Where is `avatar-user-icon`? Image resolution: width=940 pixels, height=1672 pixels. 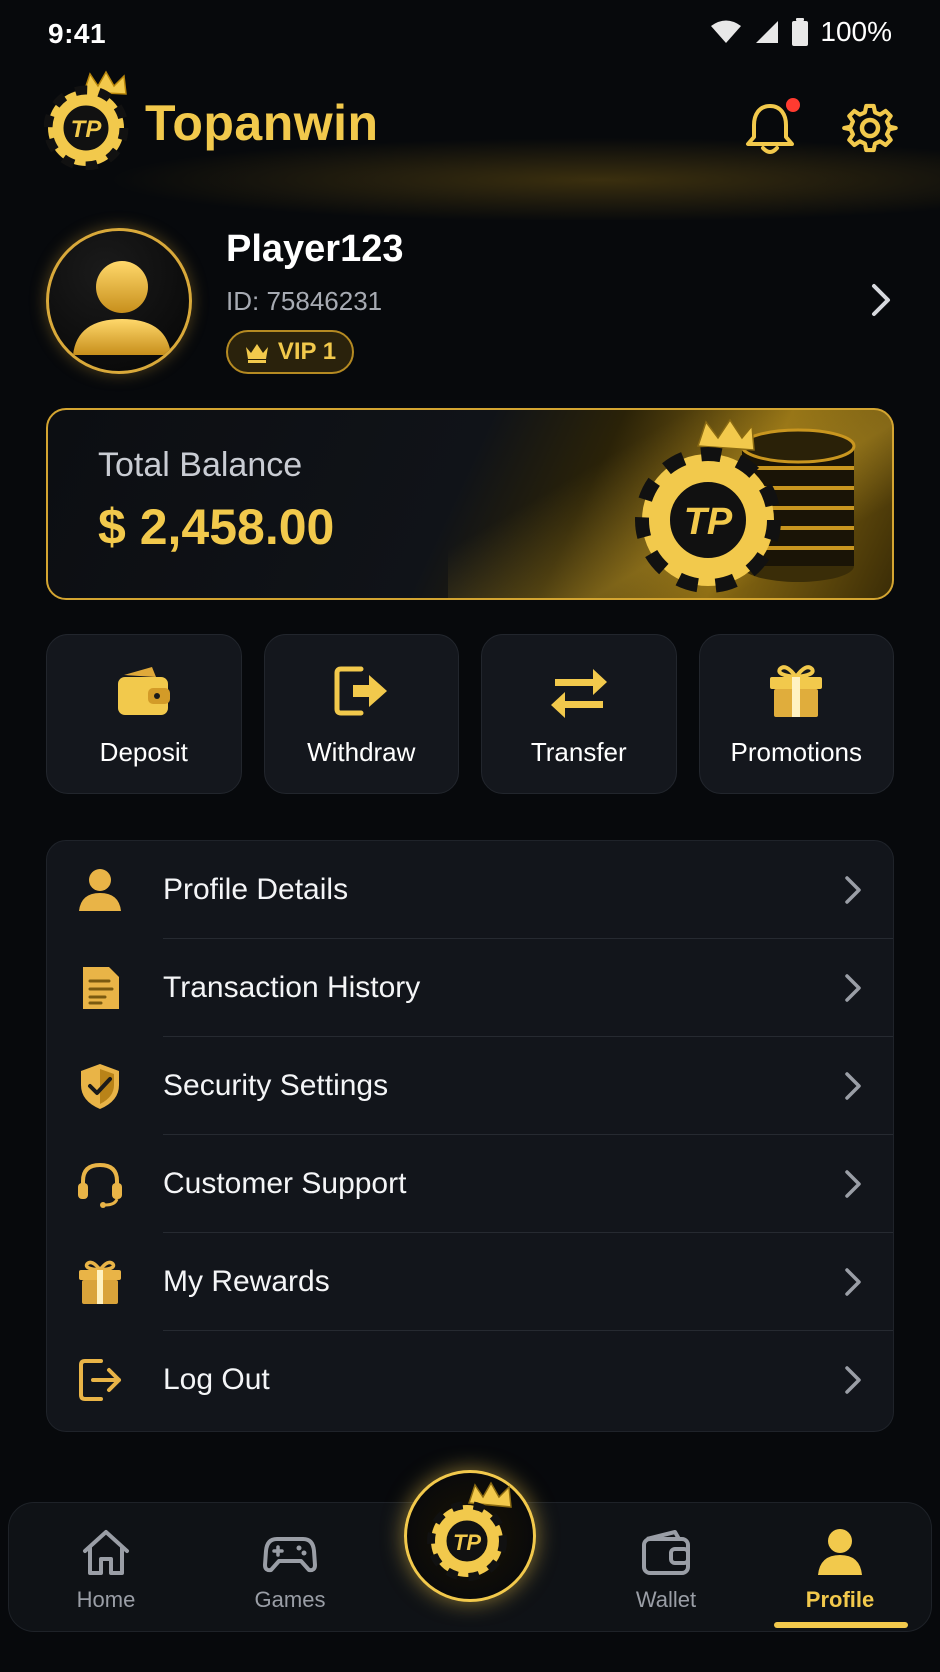 avatar-user-icon is located at coordinates (122, 308).